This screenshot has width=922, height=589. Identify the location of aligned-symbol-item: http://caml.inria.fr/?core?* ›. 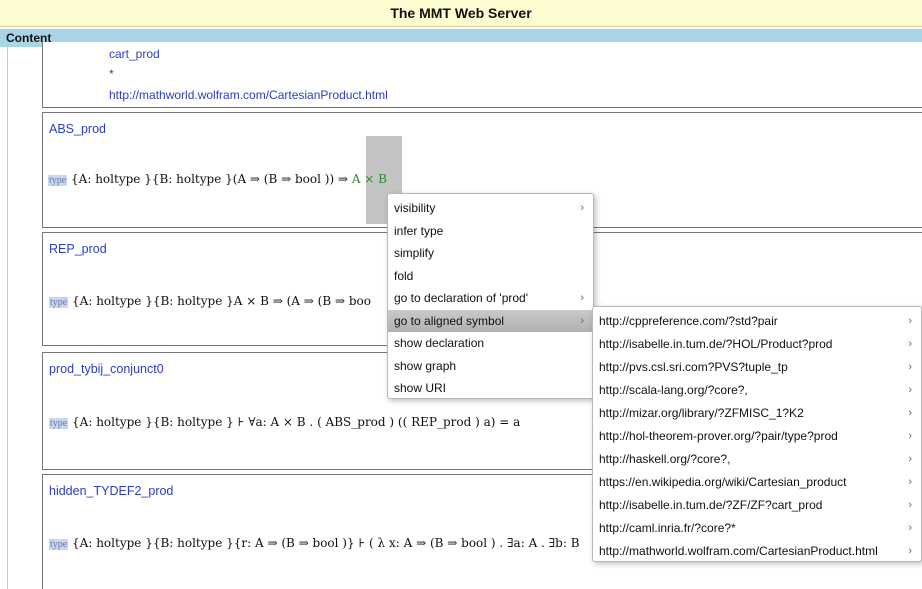
(757, 528).